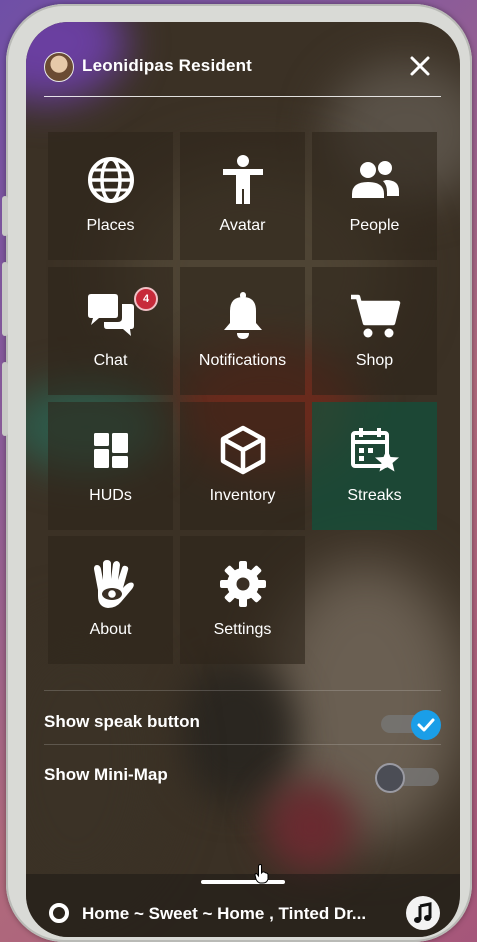 The width and height of the screenshot is (477, 942). I want to click on header-divider, so click(242, 96).